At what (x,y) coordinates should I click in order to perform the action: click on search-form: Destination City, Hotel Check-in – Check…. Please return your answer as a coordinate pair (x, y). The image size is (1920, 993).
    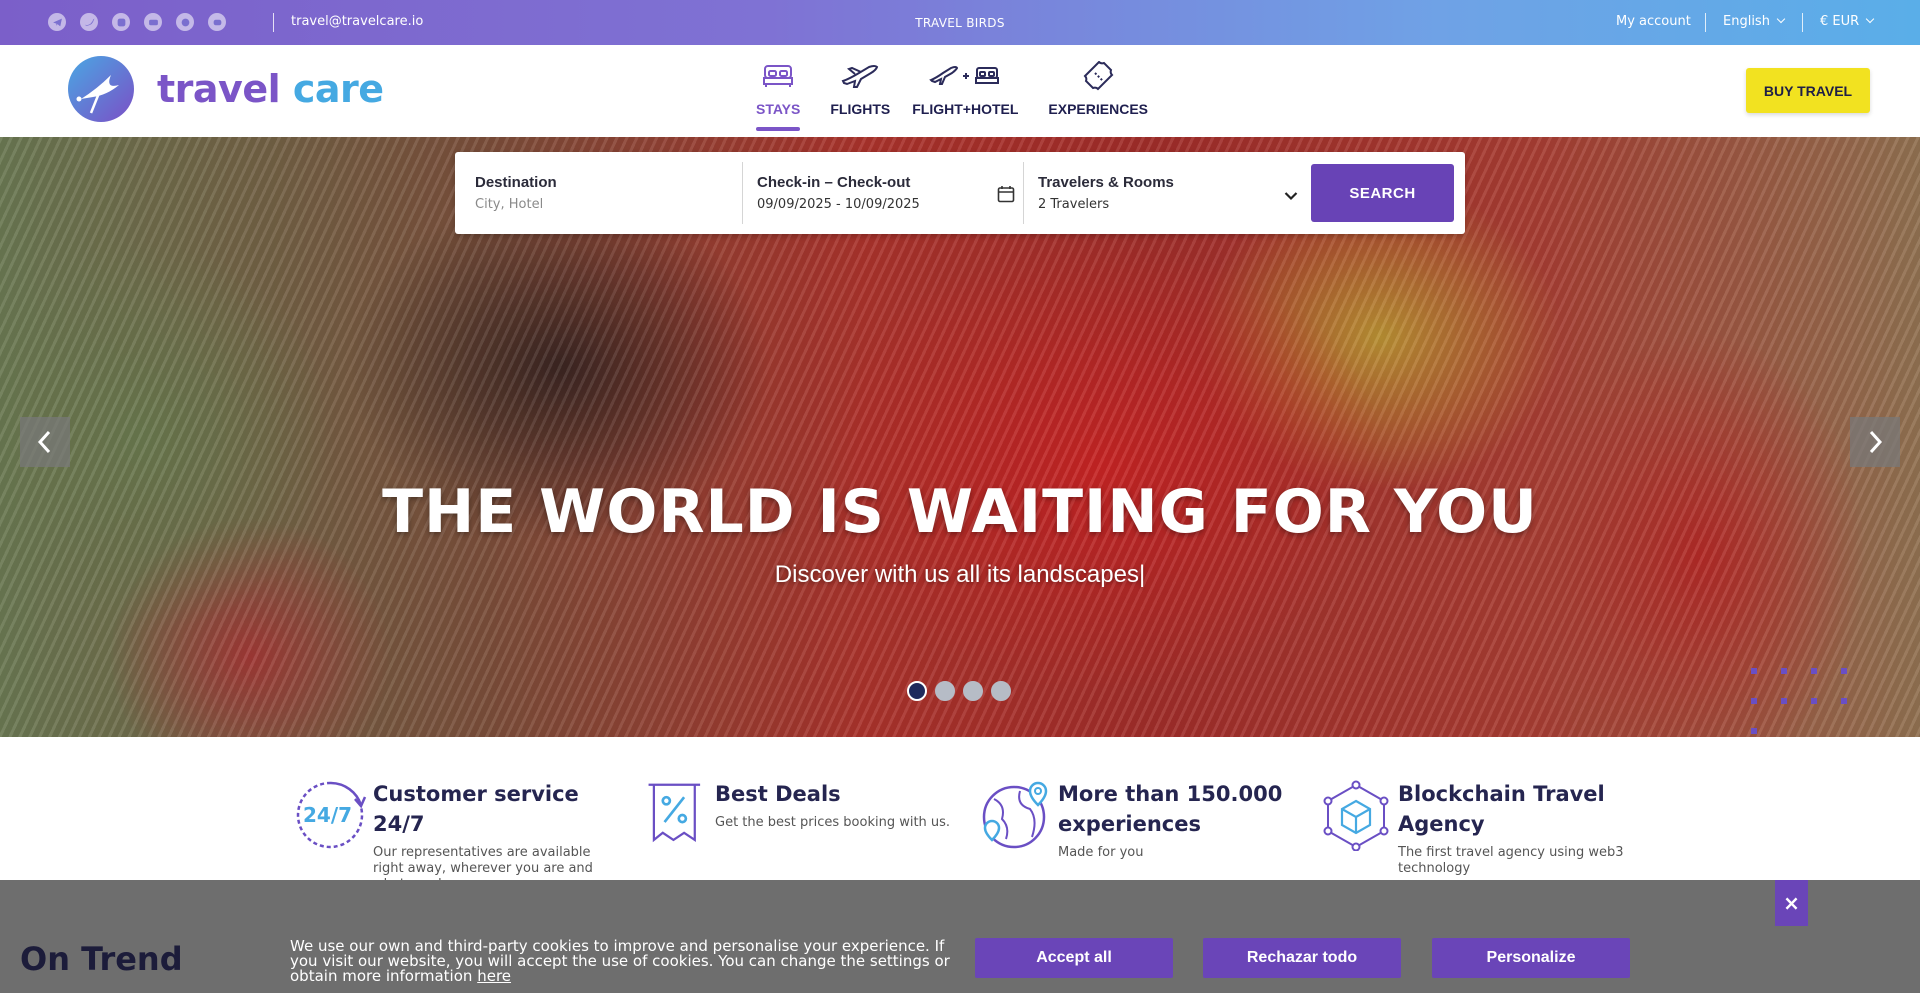
    Looking at the image, I should click on (960, 193).